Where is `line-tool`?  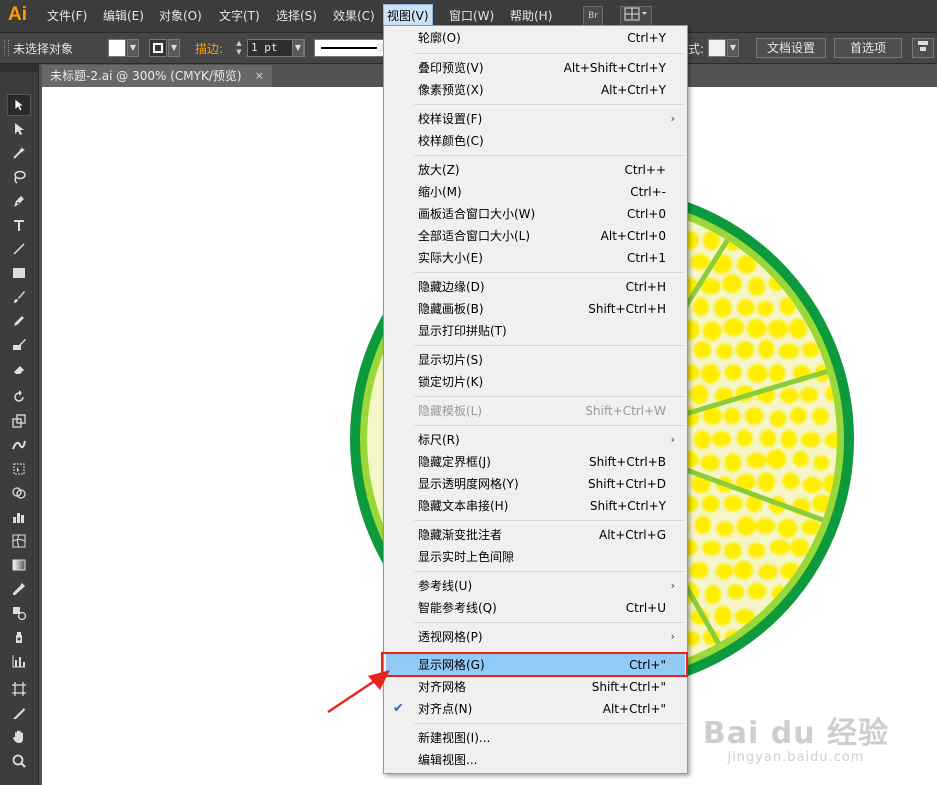 line-tool is located at coordinates (19, 249).